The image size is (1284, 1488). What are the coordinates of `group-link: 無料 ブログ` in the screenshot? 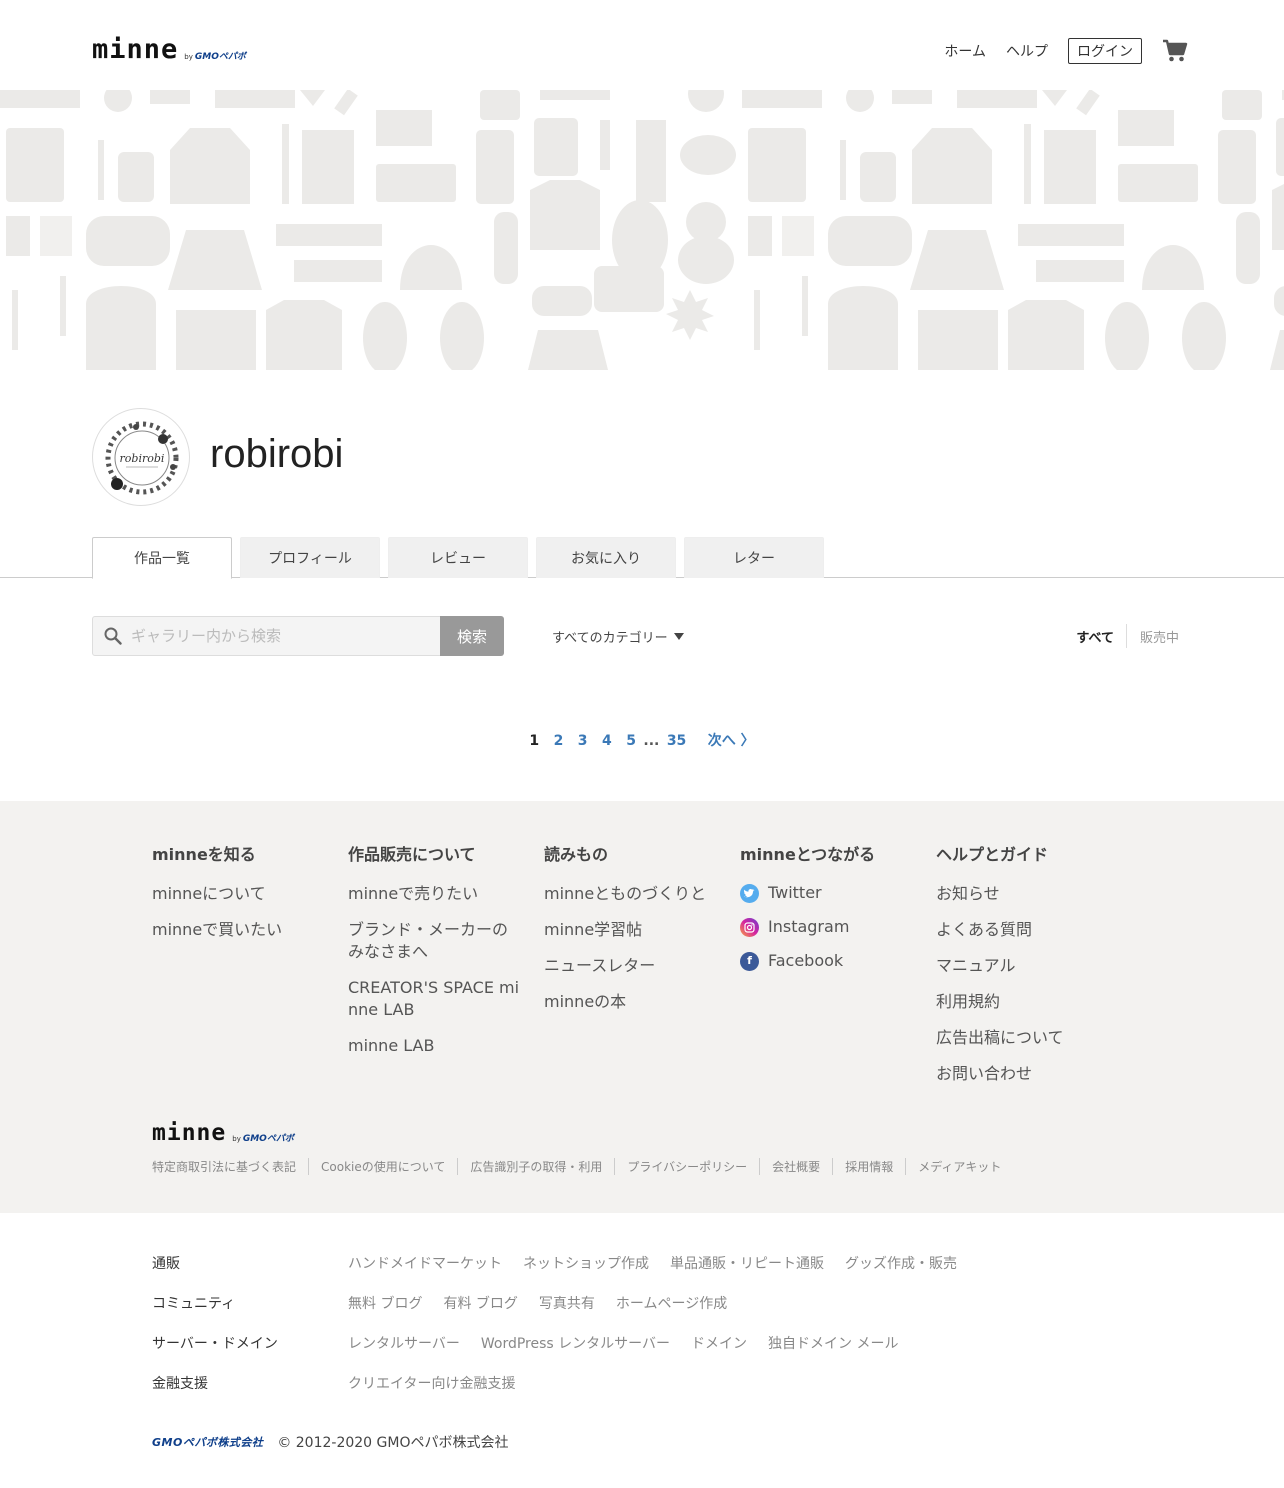 It's located at (385, 1303).